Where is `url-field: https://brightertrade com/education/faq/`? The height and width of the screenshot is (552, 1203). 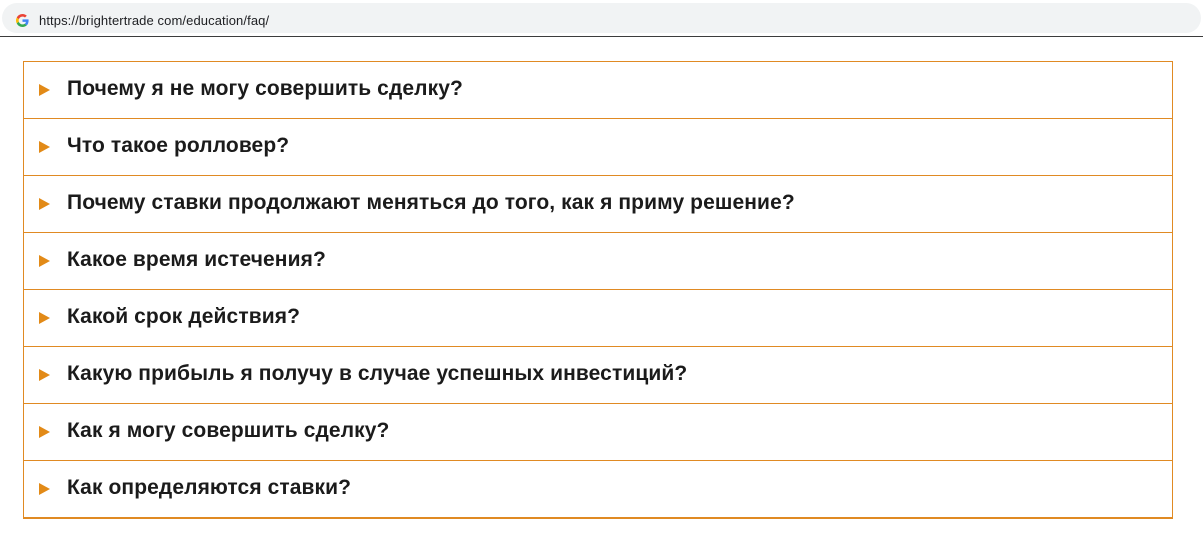 url-field: https://brightertrade com/education/faq/ is located at coordinates (601, 18).